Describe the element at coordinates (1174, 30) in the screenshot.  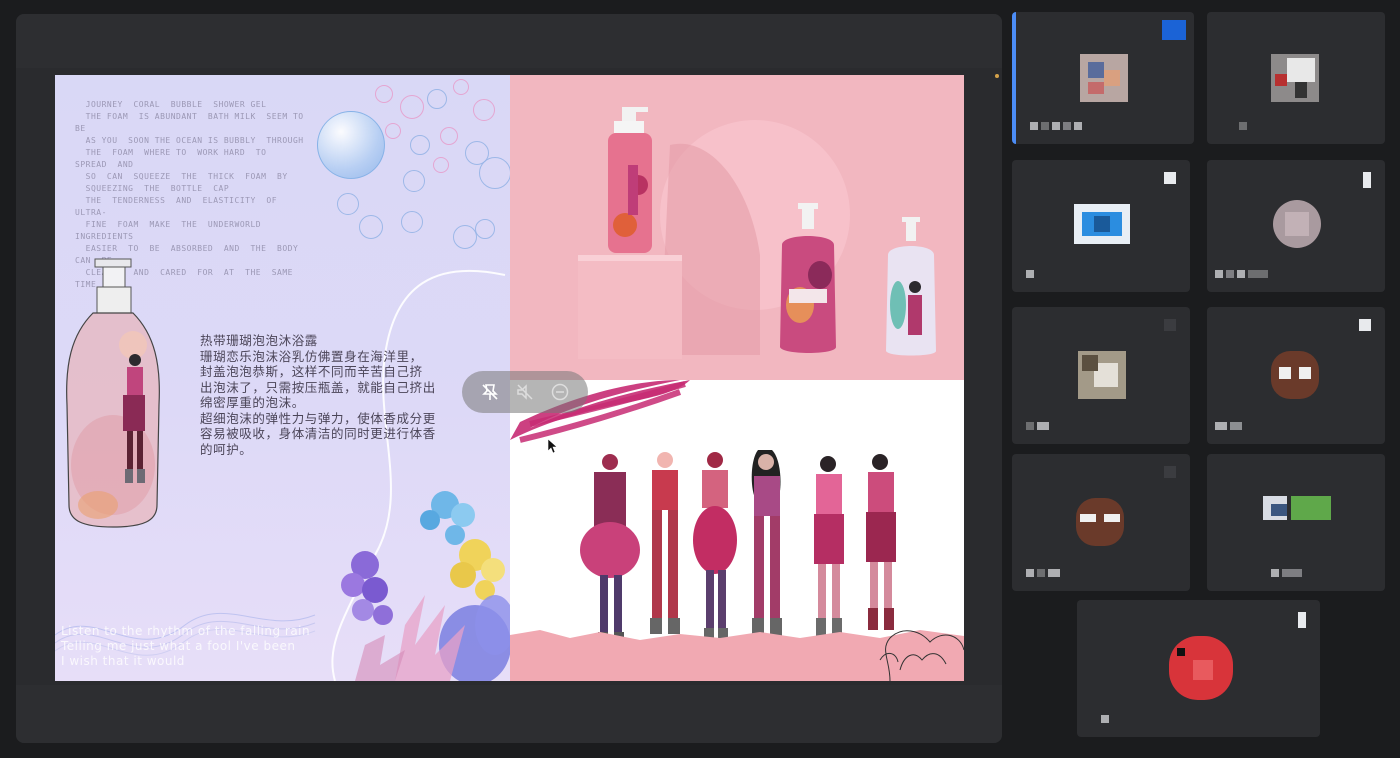
I see `pin-indicator-icon` at that location.